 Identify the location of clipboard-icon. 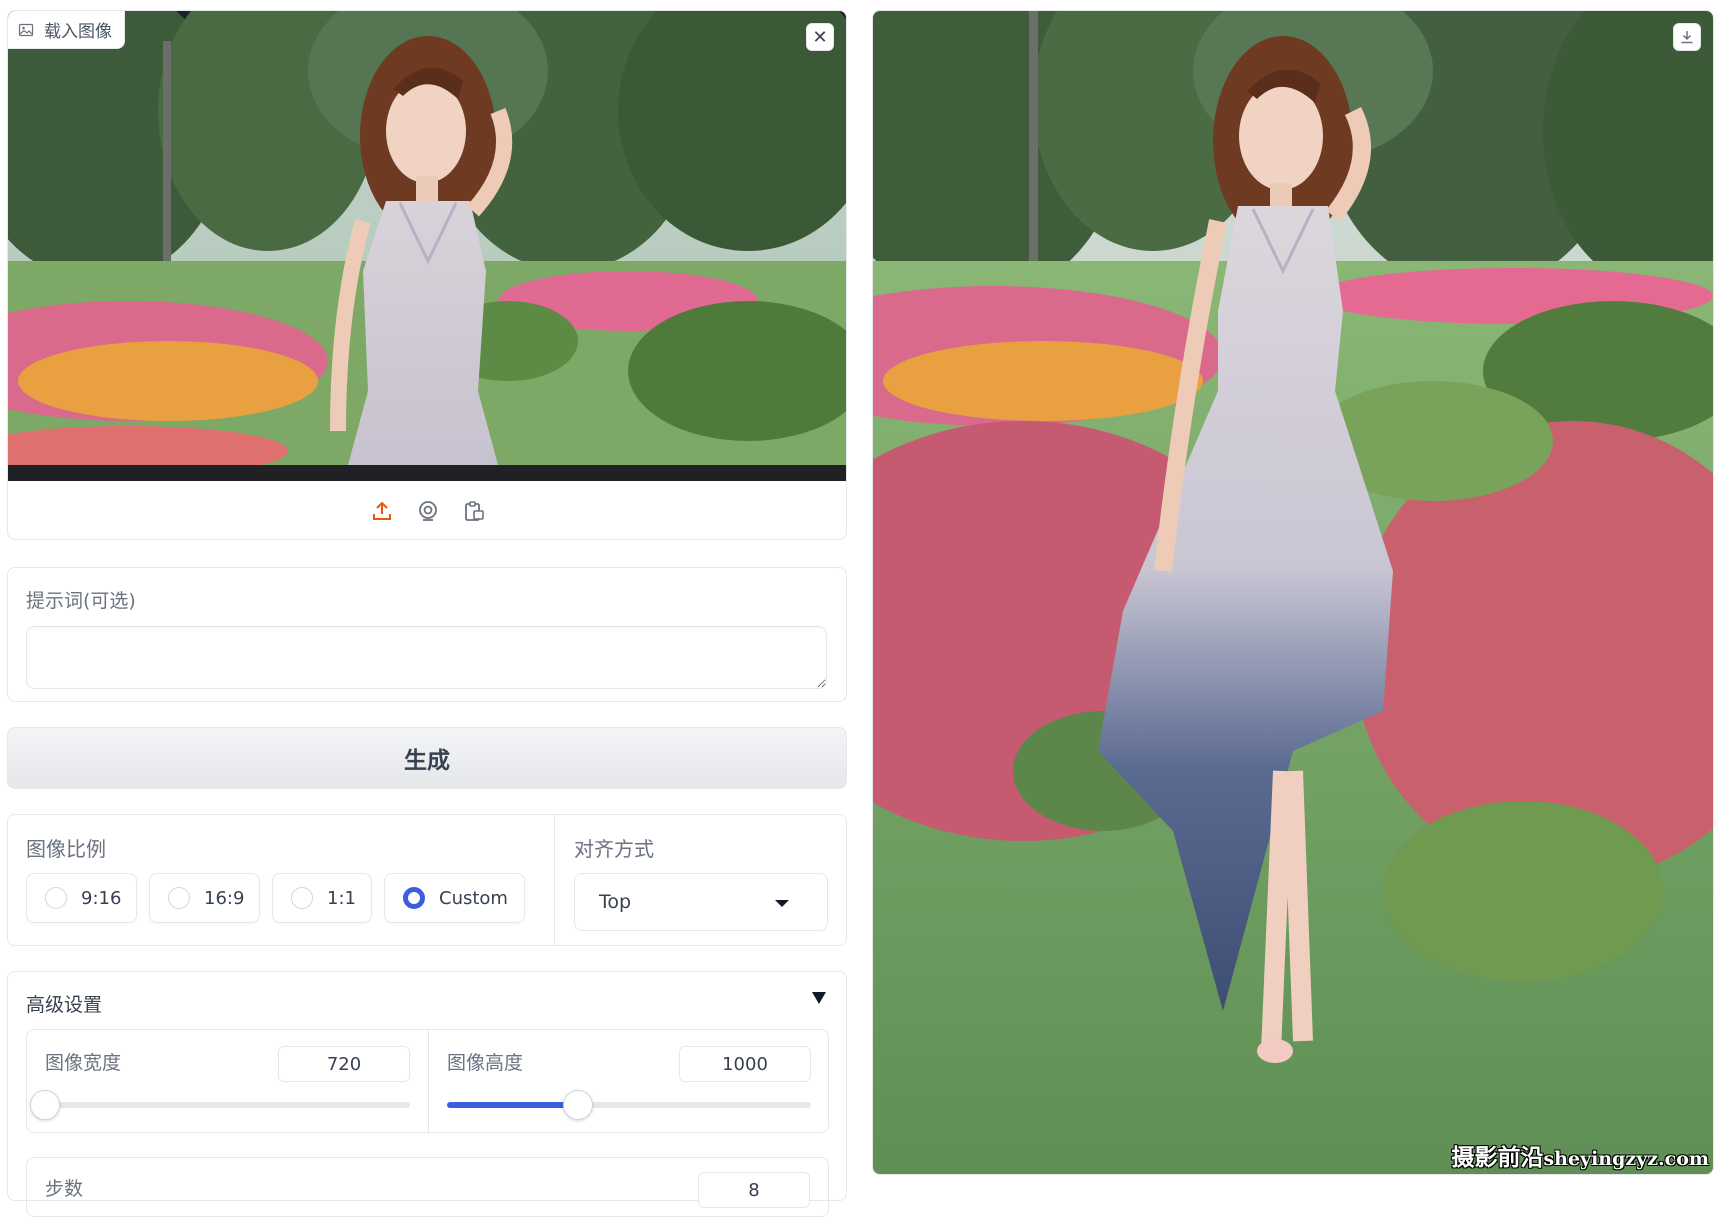
(474, 511).